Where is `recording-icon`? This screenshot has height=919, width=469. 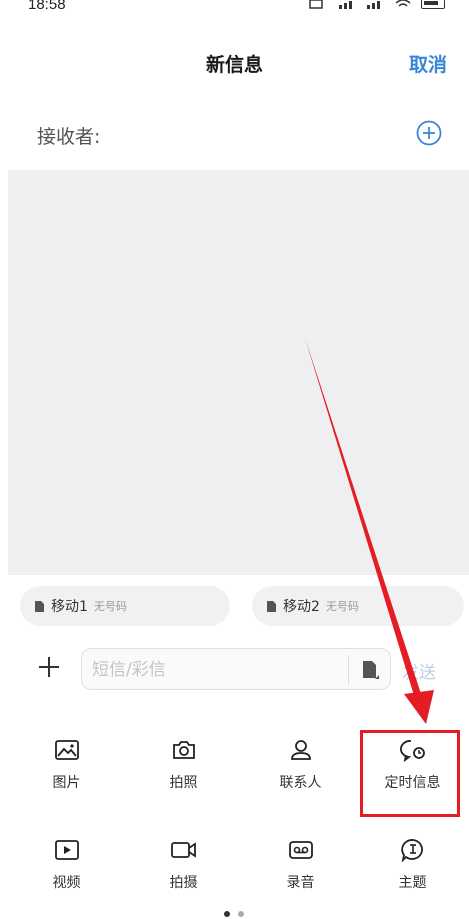 recording-icon is located at coordinates (300, 850).